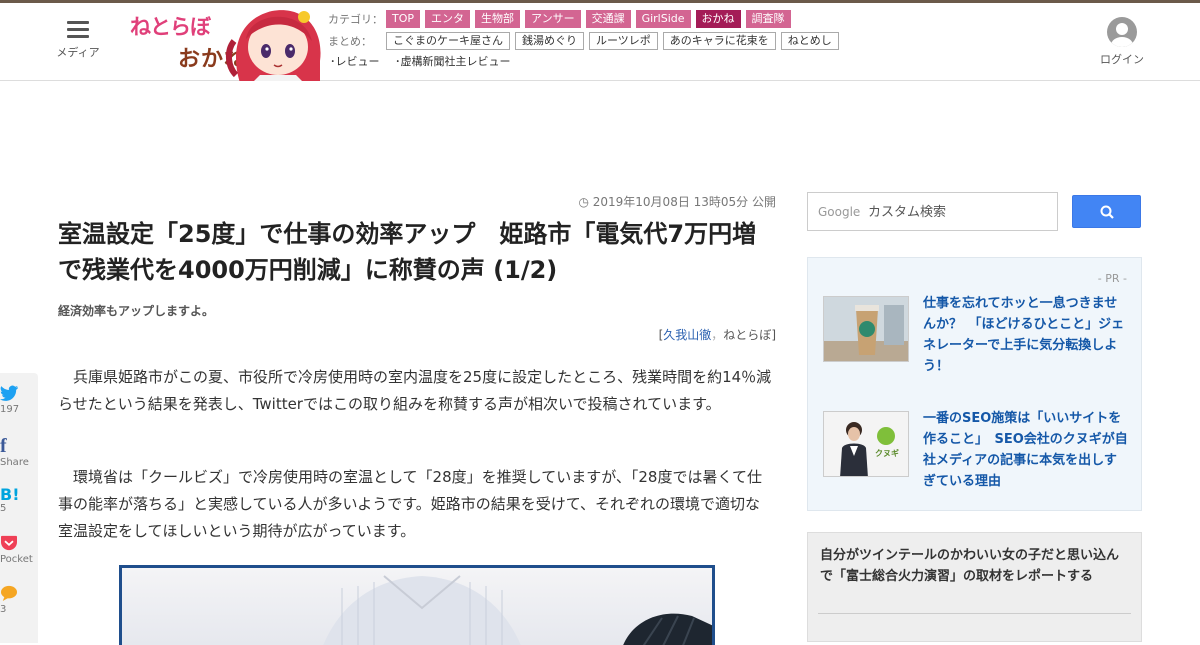 The height and width of the screenshot is (645, 1200). I want to click on publish-date: ◷ 2019年10月08日 13時05分 公開, so click(677, 202).